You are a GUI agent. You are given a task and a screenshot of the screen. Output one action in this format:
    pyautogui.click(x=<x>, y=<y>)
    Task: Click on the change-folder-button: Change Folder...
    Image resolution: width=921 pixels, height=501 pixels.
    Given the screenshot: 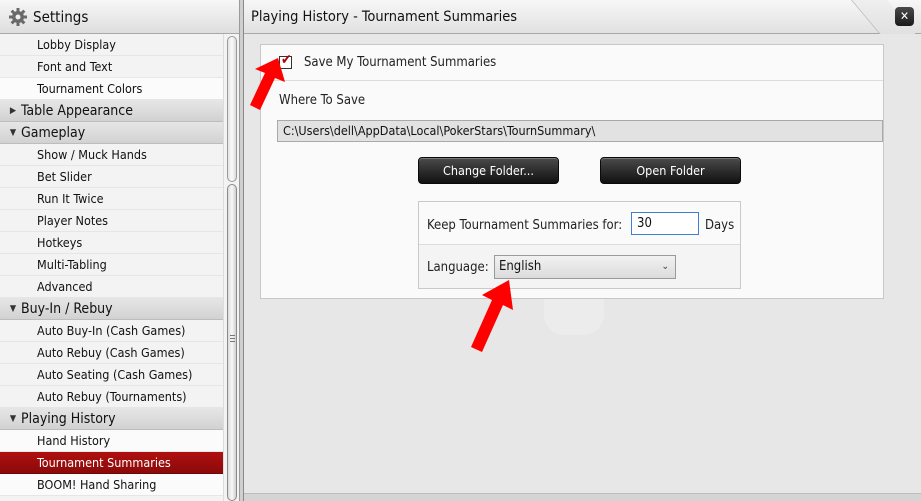 What is the action you would take?
    pyautogui.click(x=488, y=170)
    